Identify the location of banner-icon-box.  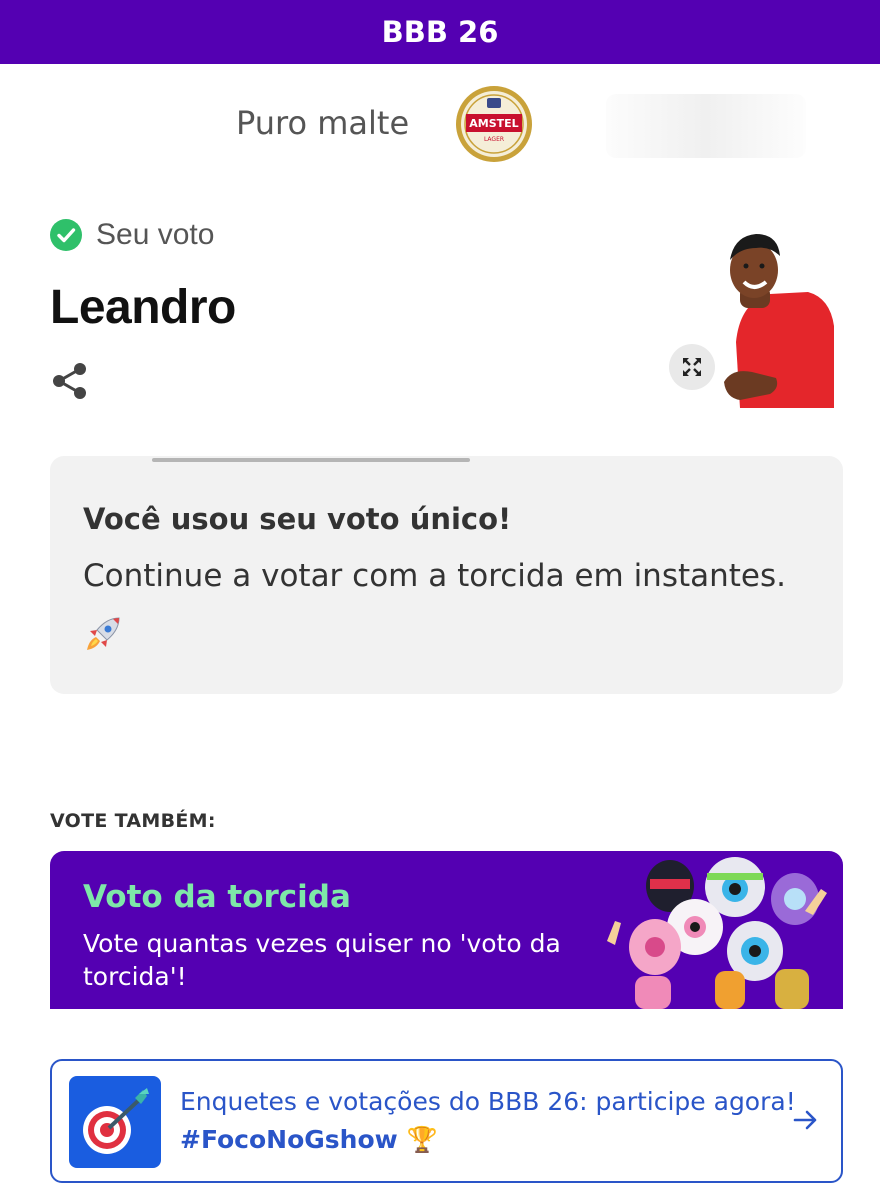
(115, 1122).